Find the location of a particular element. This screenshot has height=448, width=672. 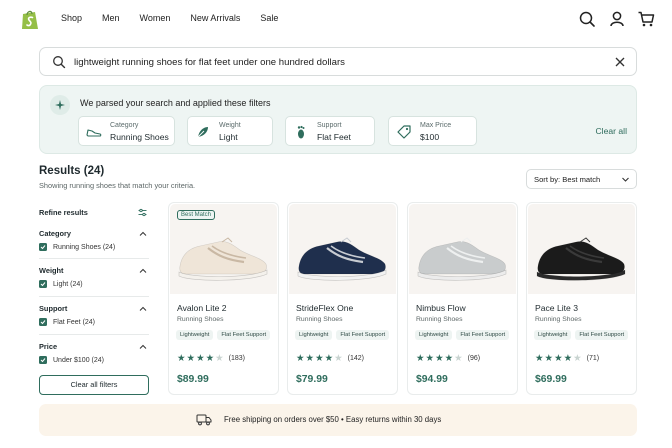

sort-dropdown: Sort by: Best match is located at coordinates (581, 179).